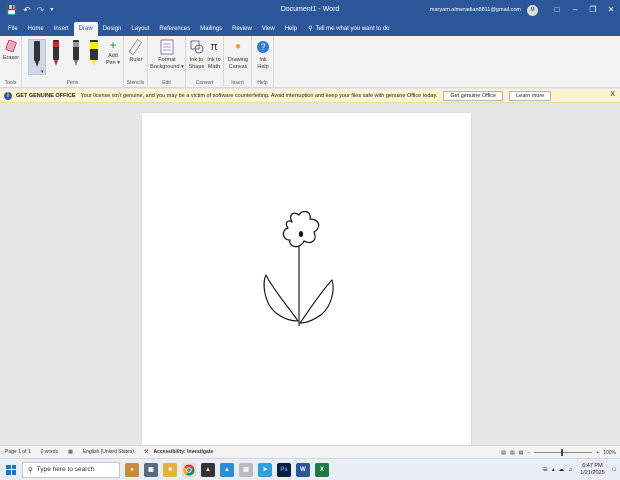 This screenshot has height=480, width=620. I want to click on pen-black-selected: ▾, so click(37, 57).